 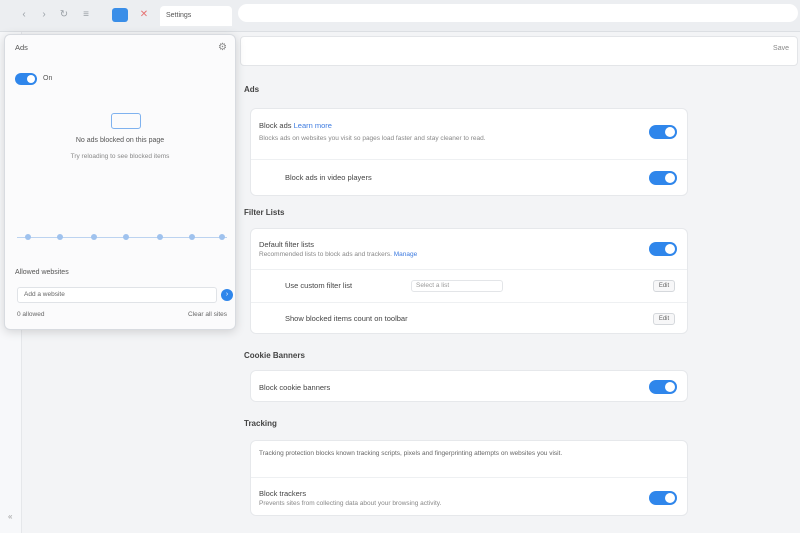 I want to click on forward-arrow-icon: ›, so click(x=44, y=15).